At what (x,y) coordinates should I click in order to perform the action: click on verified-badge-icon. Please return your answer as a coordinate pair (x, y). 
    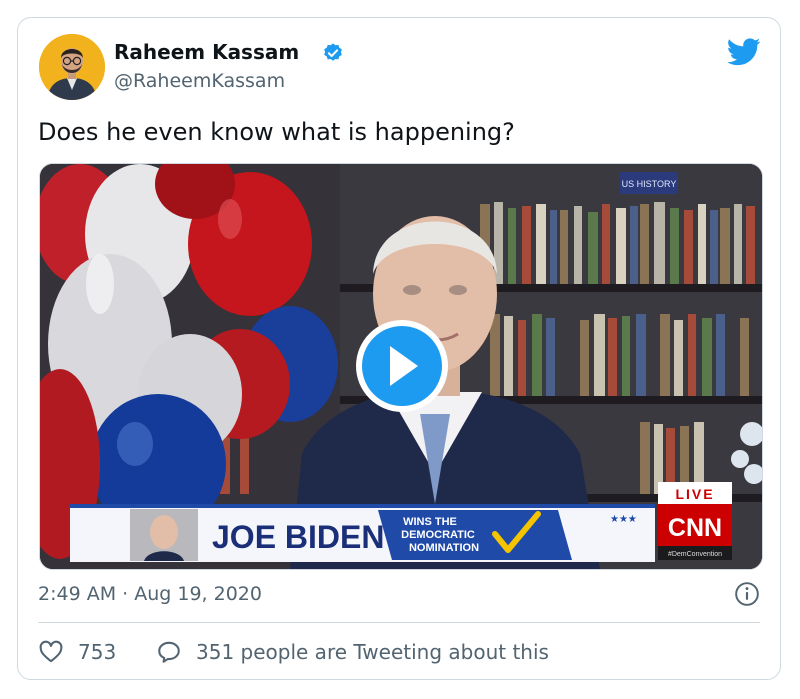
    Looking at the image, I should click on (333, 52).